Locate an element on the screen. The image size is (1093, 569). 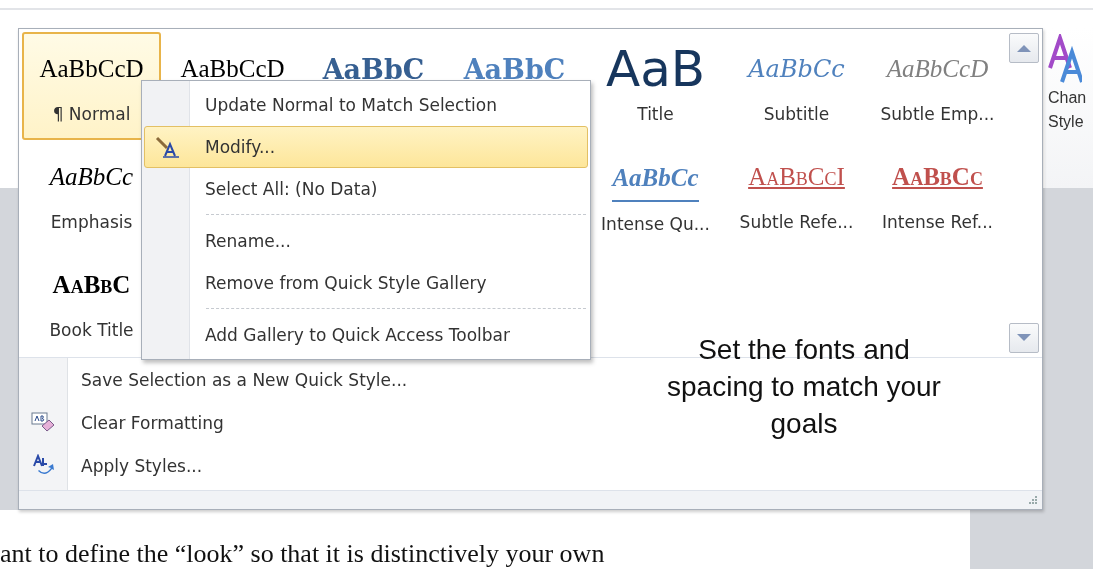
scroll-down-button is located at coordinates (1024, 338).